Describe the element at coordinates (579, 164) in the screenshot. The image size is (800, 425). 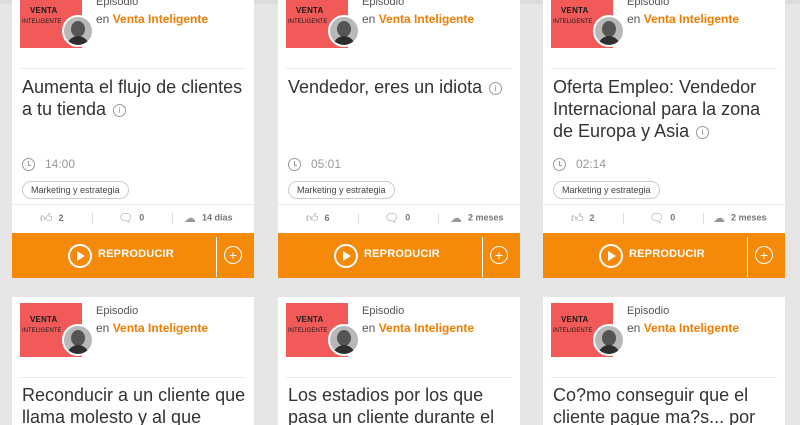
I see `episode-duration: 02:14` at that location.